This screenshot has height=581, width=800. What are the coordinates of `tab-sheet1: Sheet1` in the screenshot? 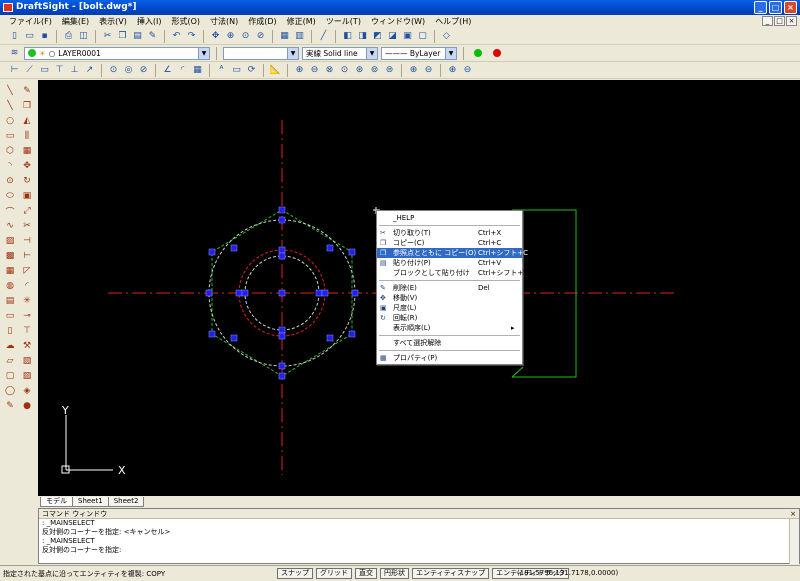 It's located at (90, 502).